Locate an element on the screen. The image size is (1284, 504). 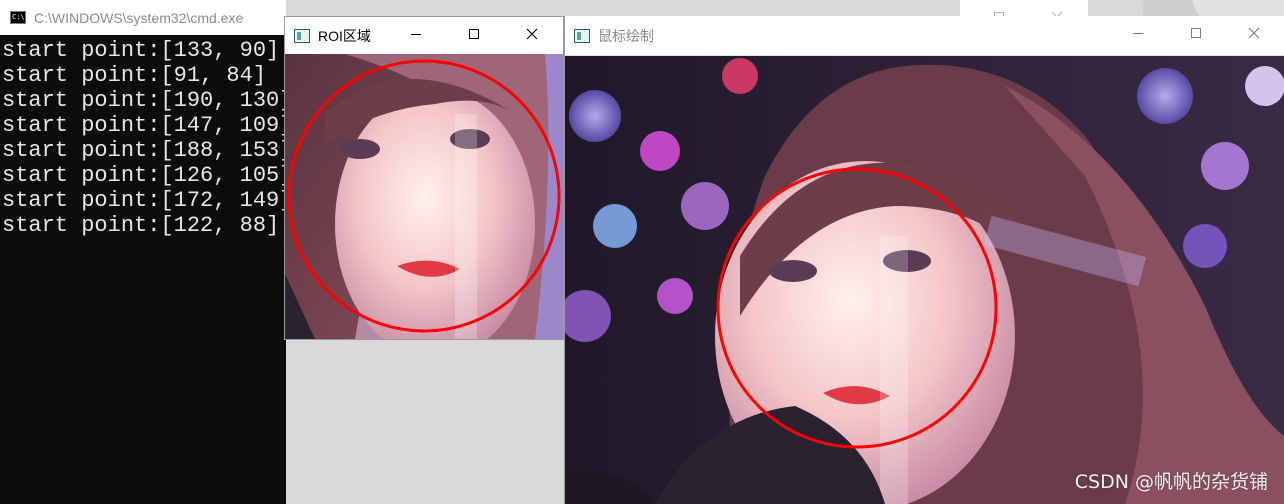
roi-window: ROI区域 is located at coordinates (424, 178).